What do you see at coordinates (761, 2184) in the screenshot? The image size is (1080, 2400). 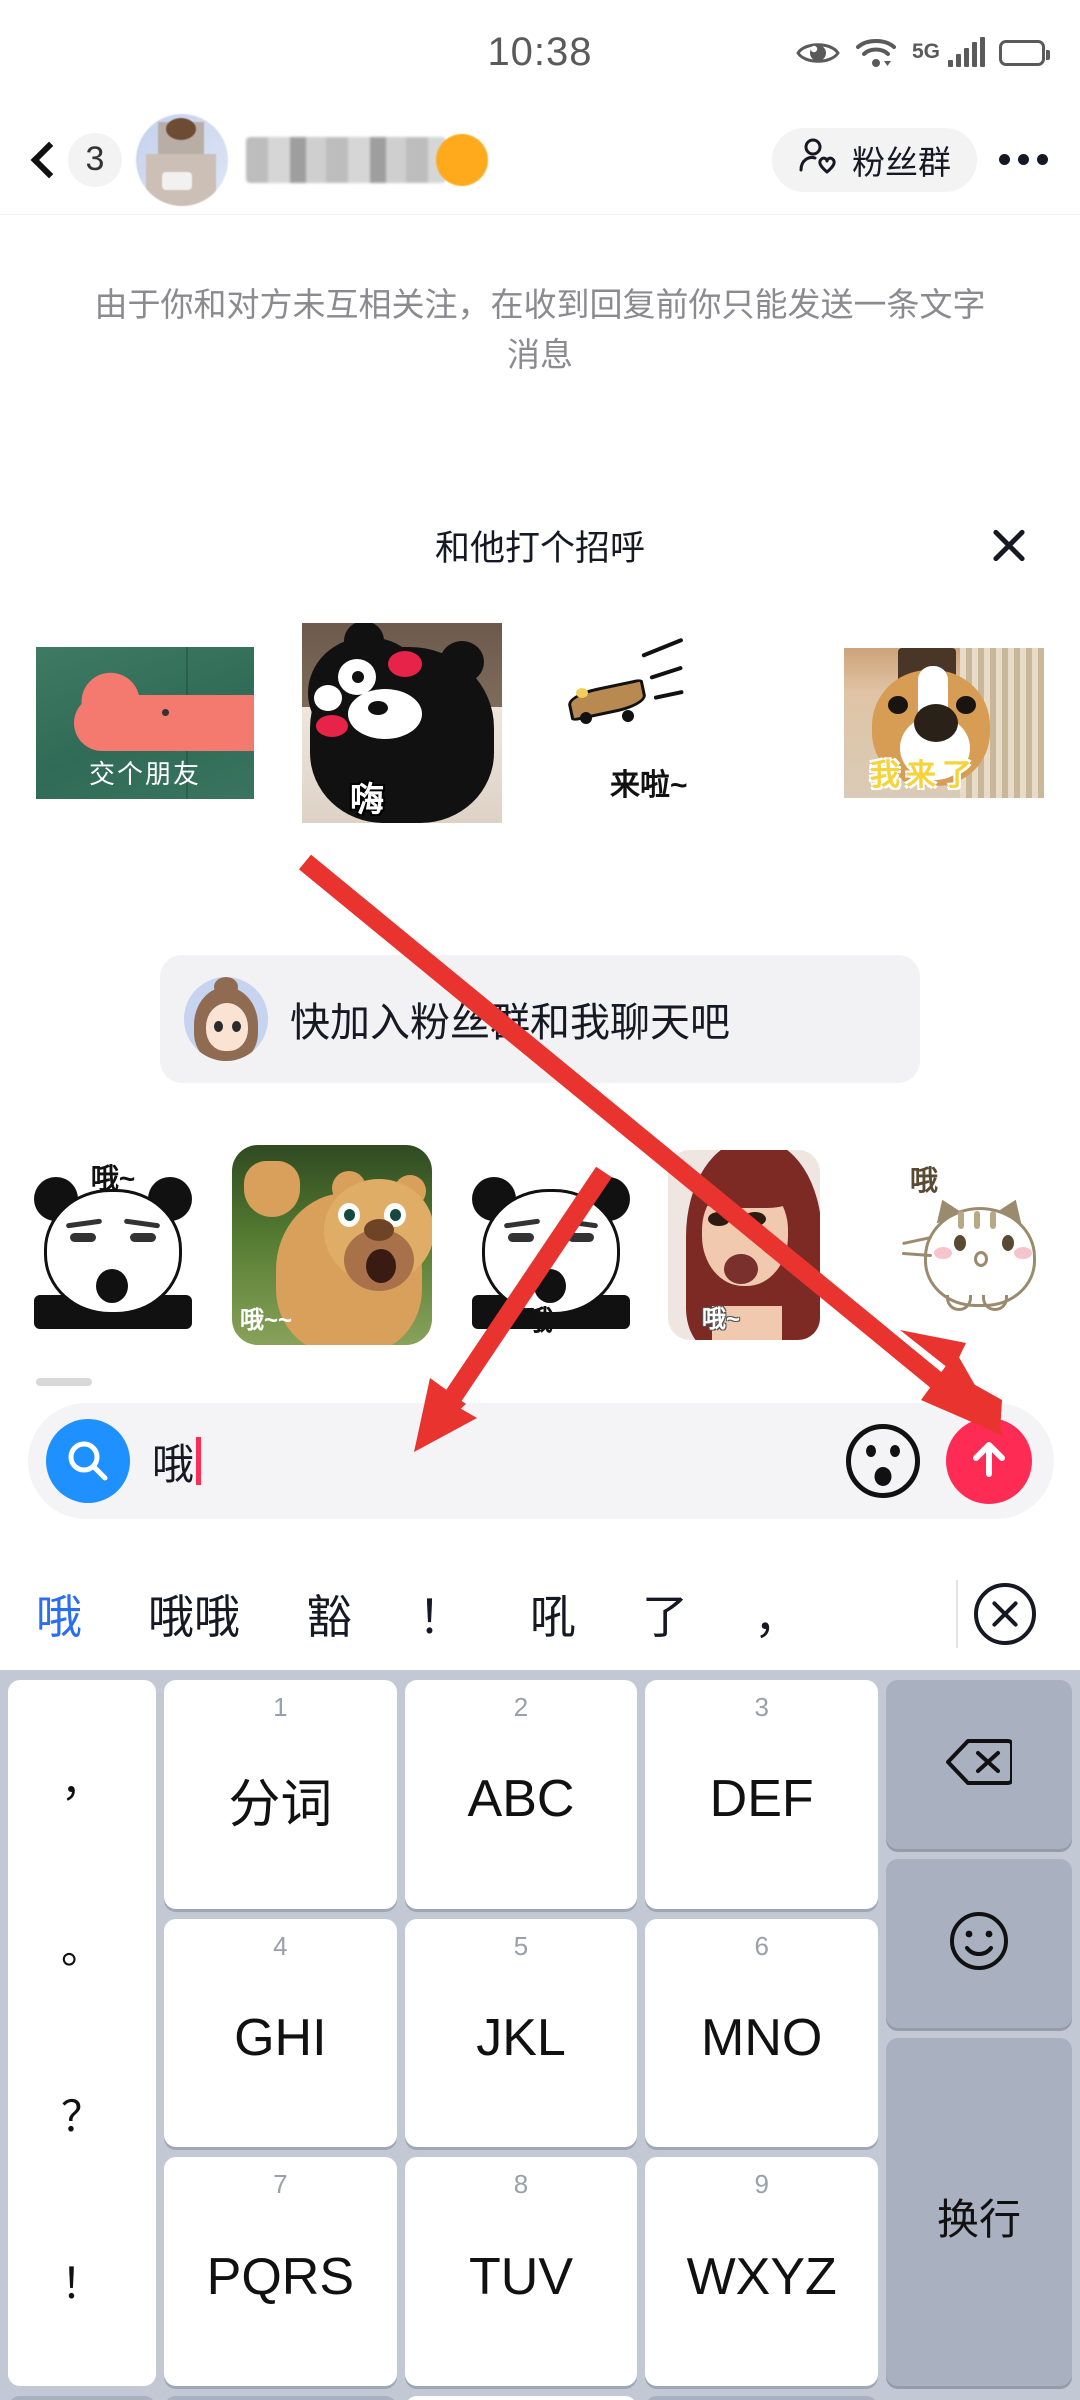 I see `key-number: 9` at bounding box center [761, 2184].